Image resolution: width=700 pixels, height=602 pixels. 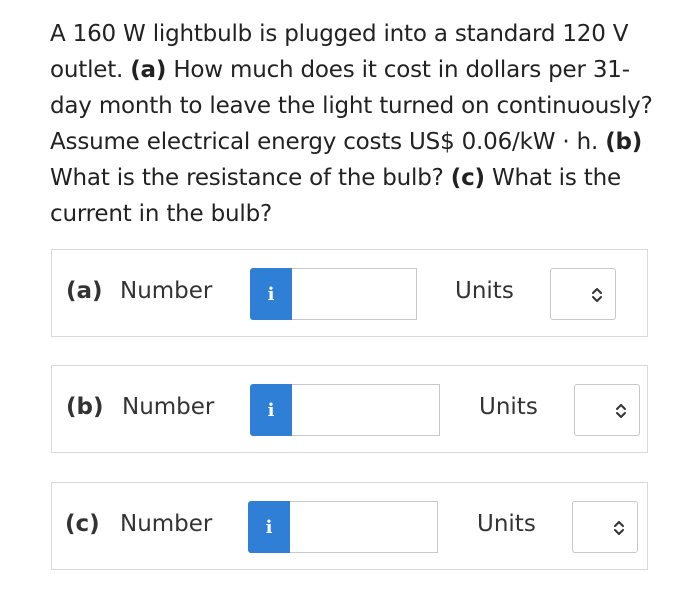 What do you see at coordinates (583, 294) in the screenshot?
I see `units-select-a` at bounding box center [583, 294].